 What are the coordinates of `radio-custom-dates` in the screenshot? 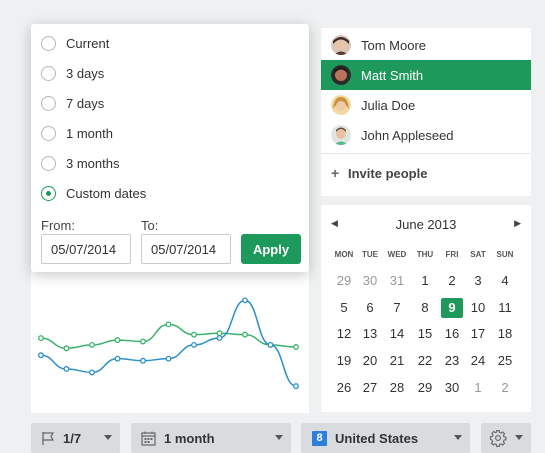 It's located at (48, 193).